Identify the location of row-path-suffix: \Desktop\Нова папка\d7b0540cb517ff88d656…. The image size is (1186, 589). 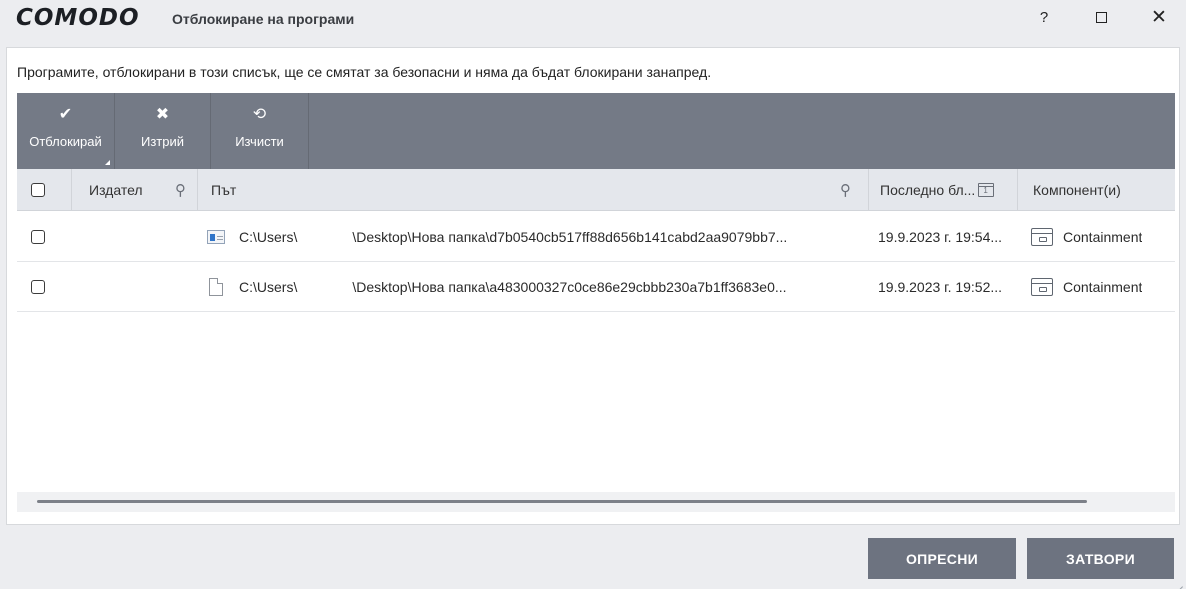
(570, 236).